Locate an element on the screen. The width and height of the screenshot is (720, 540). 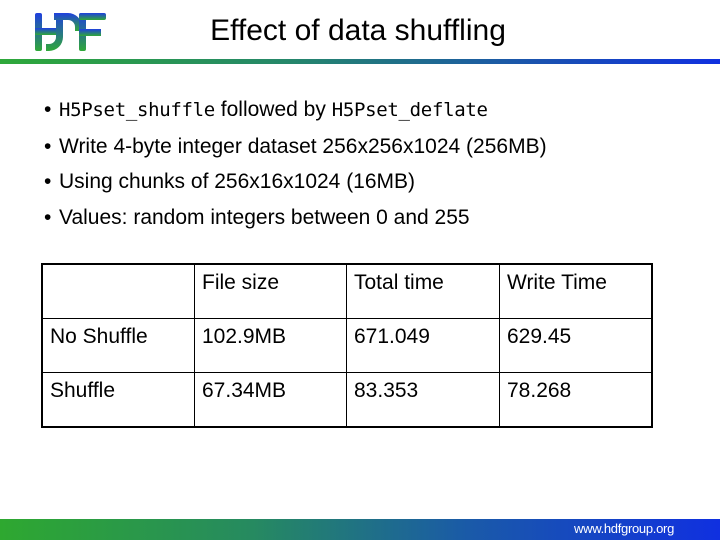
bullet-text: Using chunks of 256x16x1024 (16MB) is located at coordinates (237, 181).